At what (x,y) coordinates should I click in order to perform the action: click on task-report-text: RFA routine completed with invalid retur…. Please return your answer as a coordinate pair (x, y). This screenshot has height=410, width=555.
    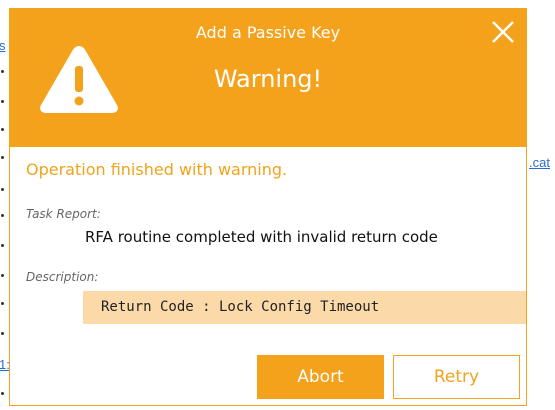
    Looking at the image, I should click on (261, 237).